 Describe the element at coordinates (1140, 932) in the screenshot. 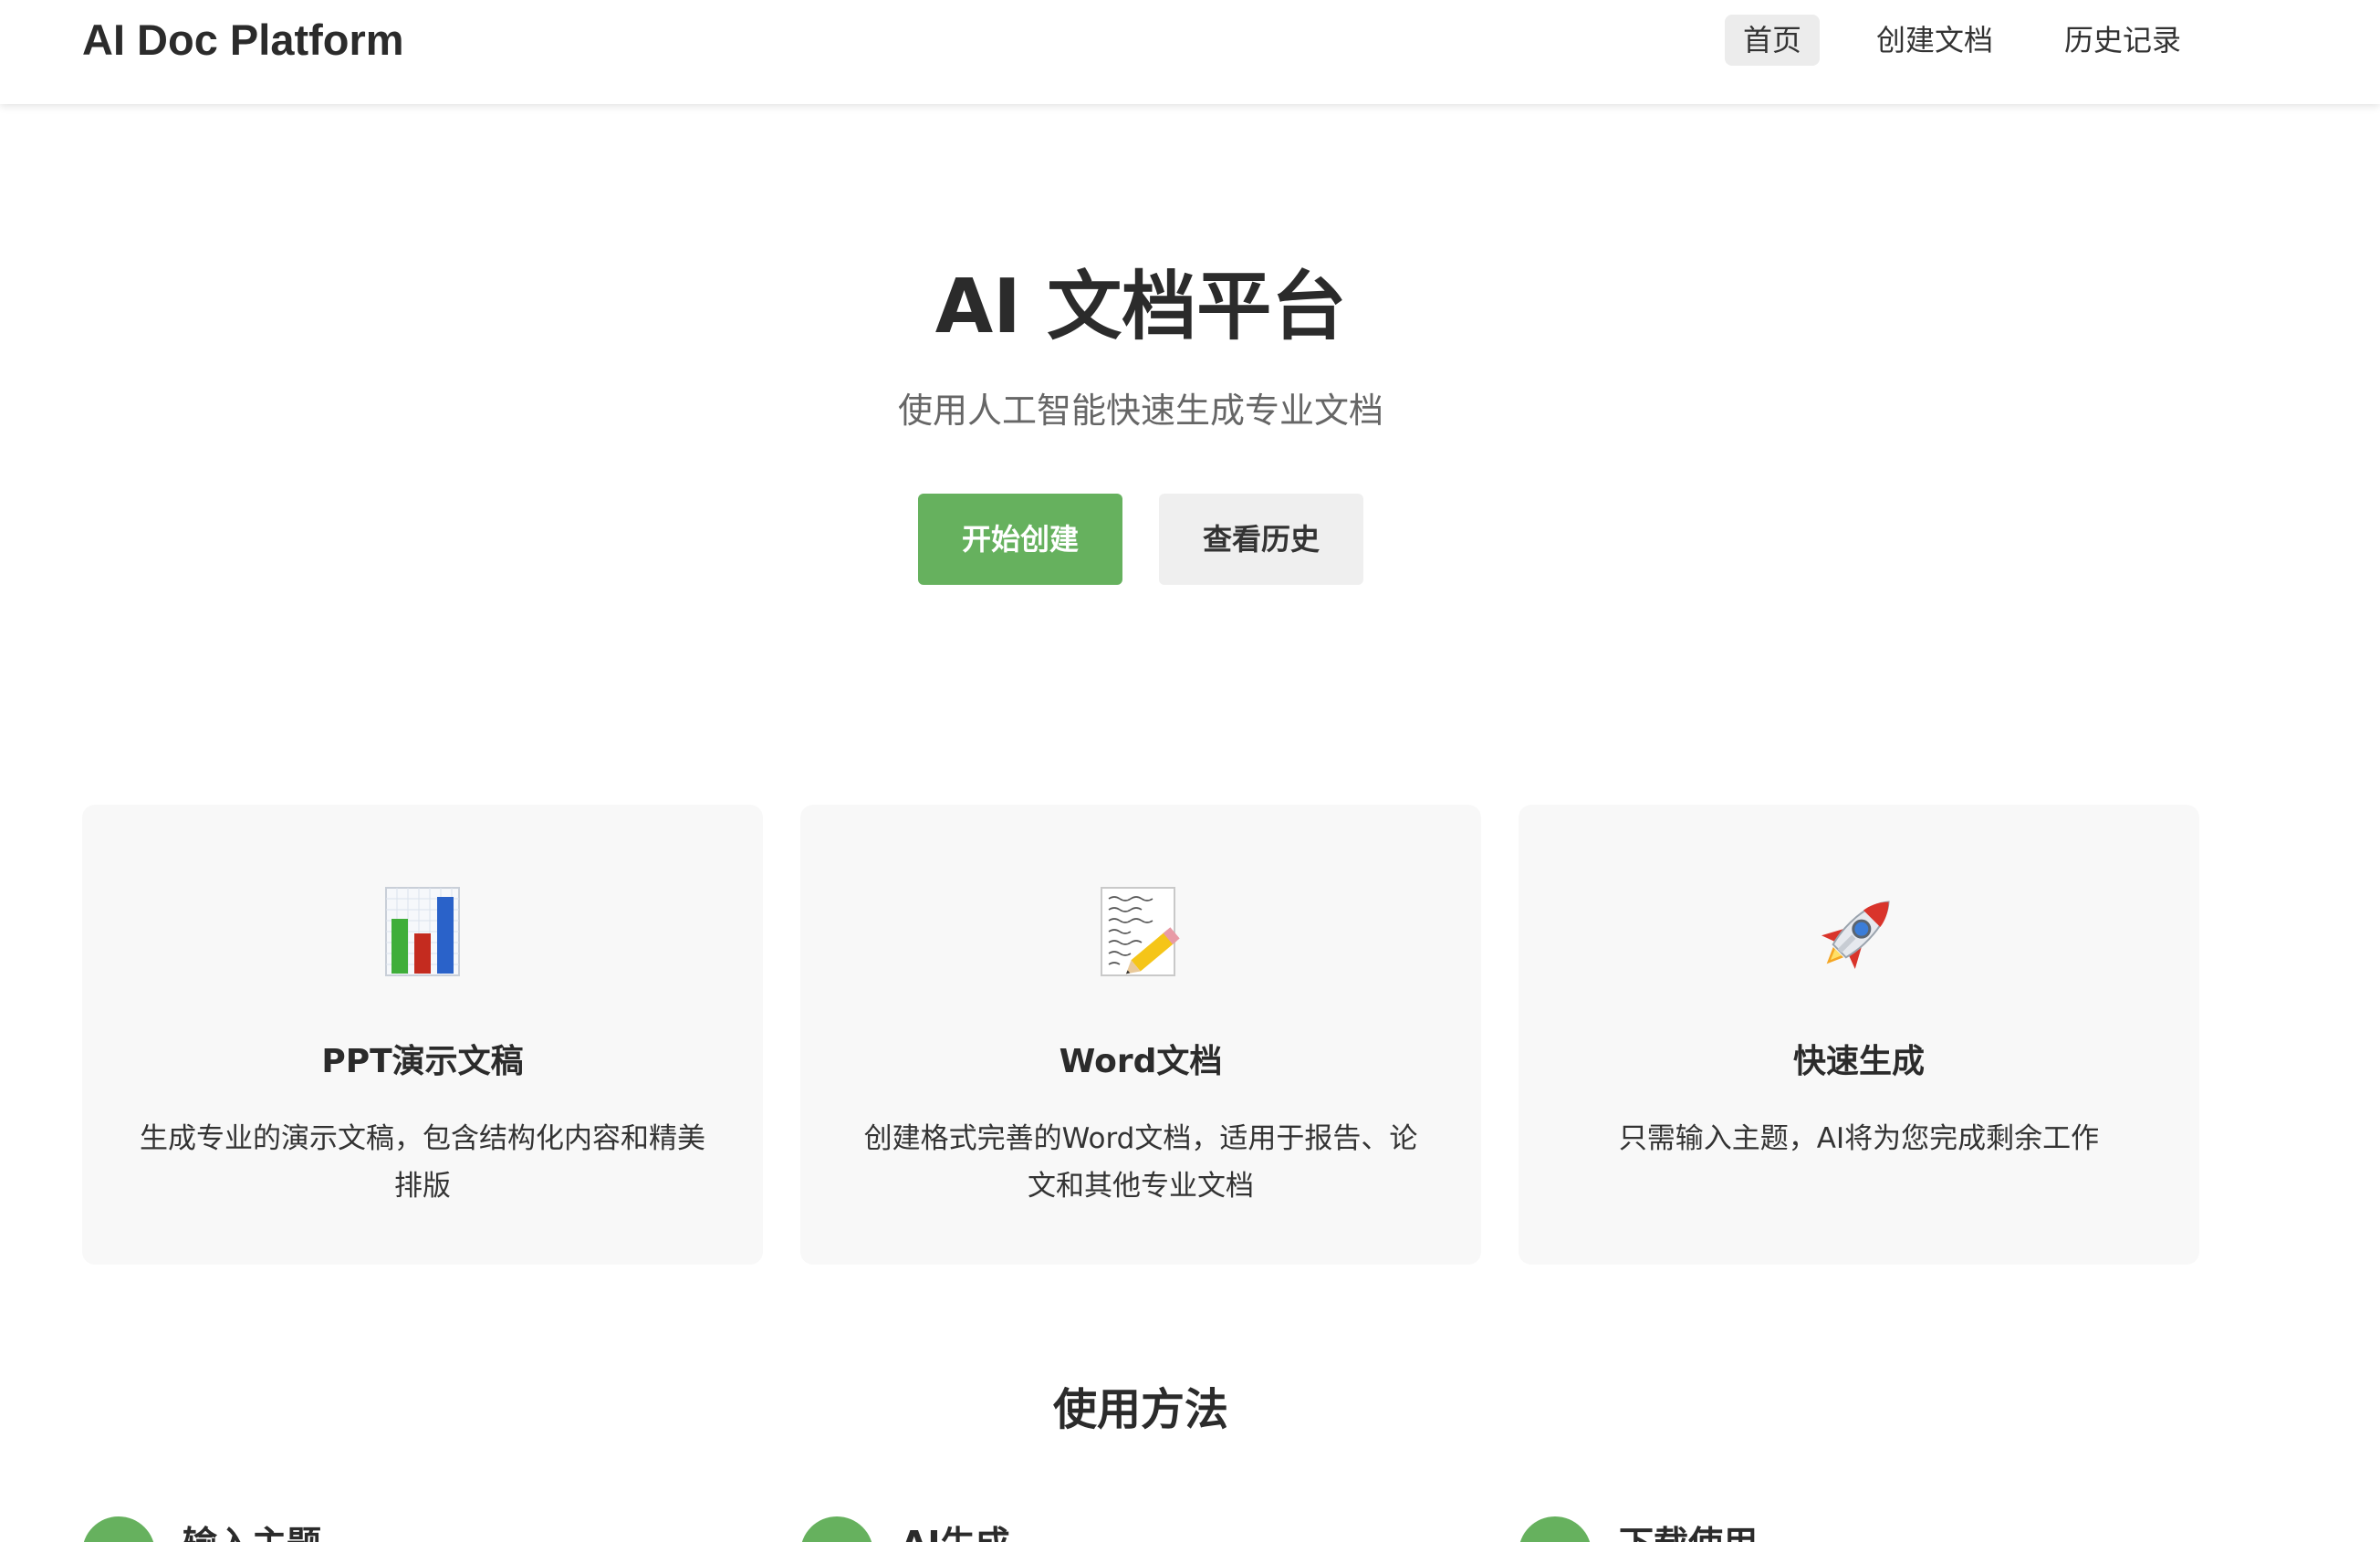

I see `memo-icon` at that location.